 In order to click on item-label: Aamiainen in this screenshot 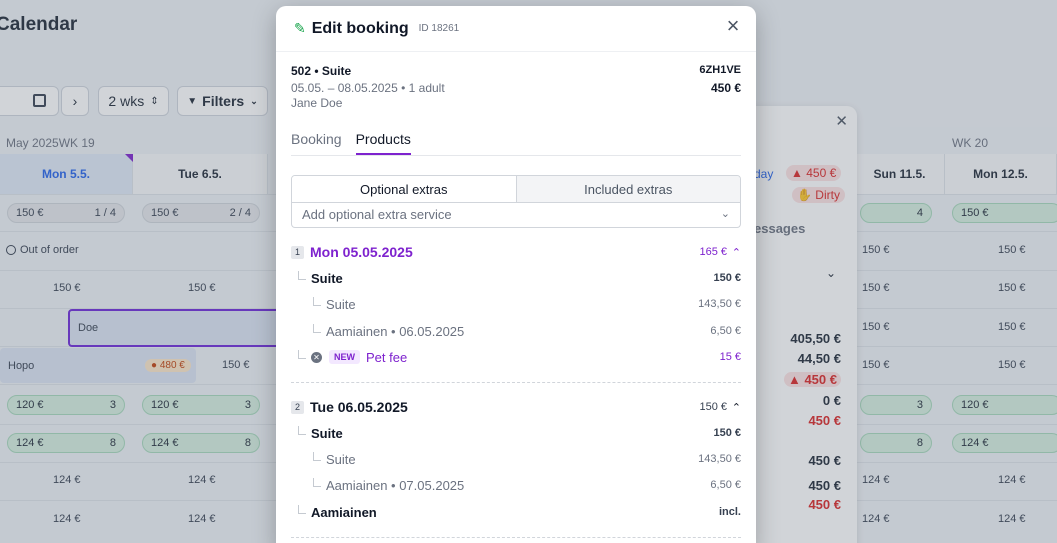, I will do `click(344, 512)`.